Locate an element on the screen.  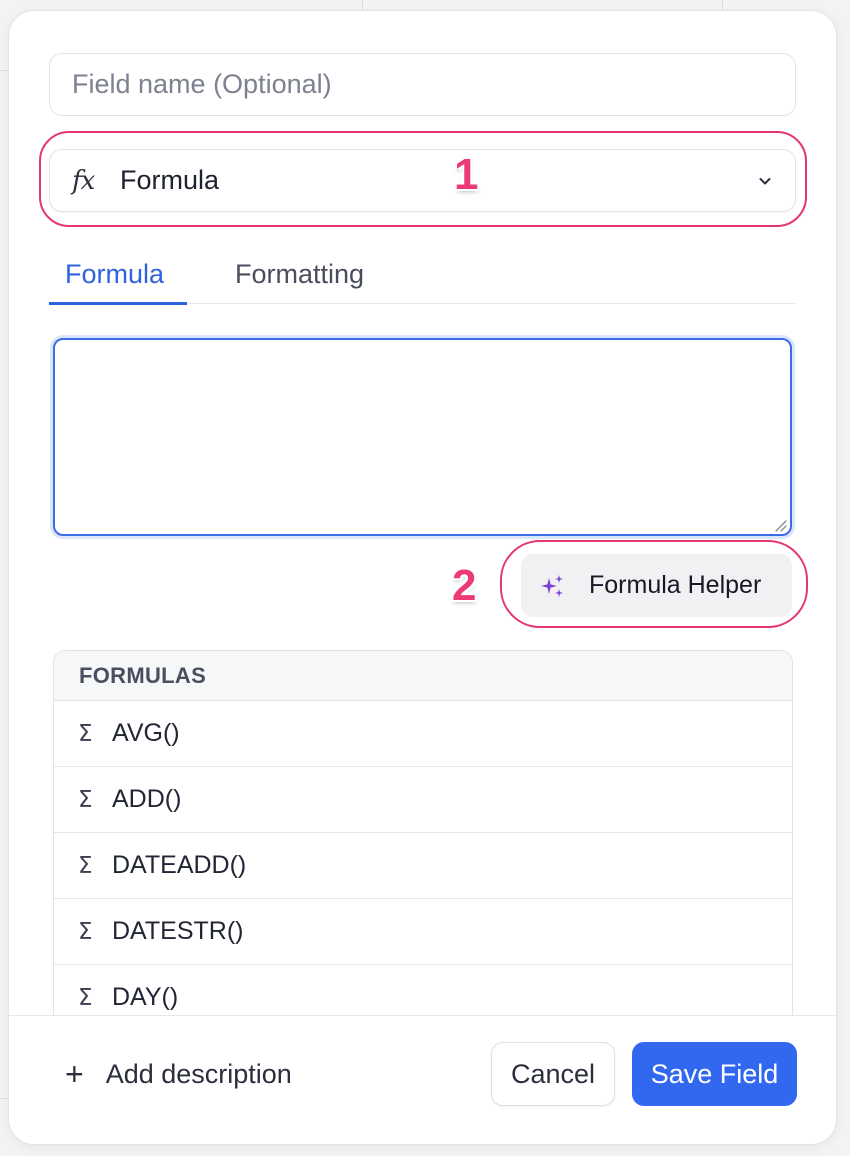
fx-icon: fx is located at coordinates (83, 180).